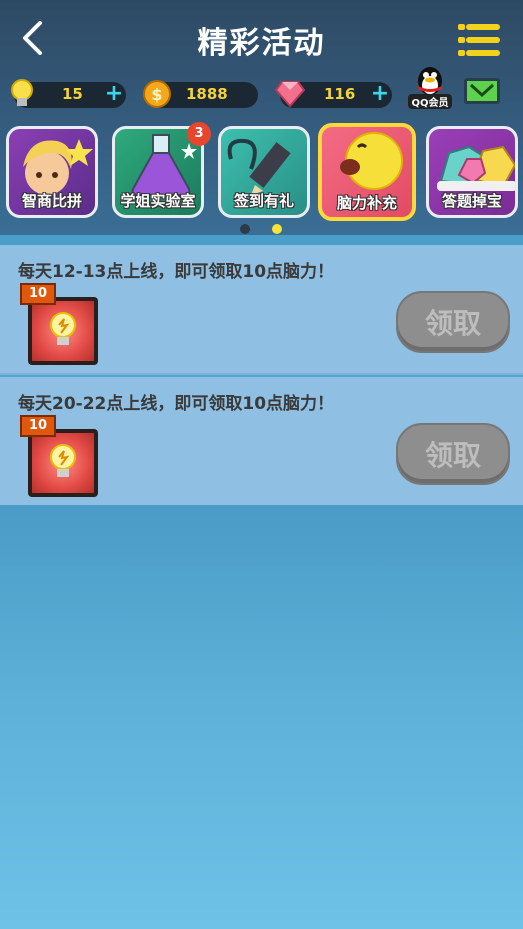  I want to click on qq-member-button: QQ会员, so click(430, 87).